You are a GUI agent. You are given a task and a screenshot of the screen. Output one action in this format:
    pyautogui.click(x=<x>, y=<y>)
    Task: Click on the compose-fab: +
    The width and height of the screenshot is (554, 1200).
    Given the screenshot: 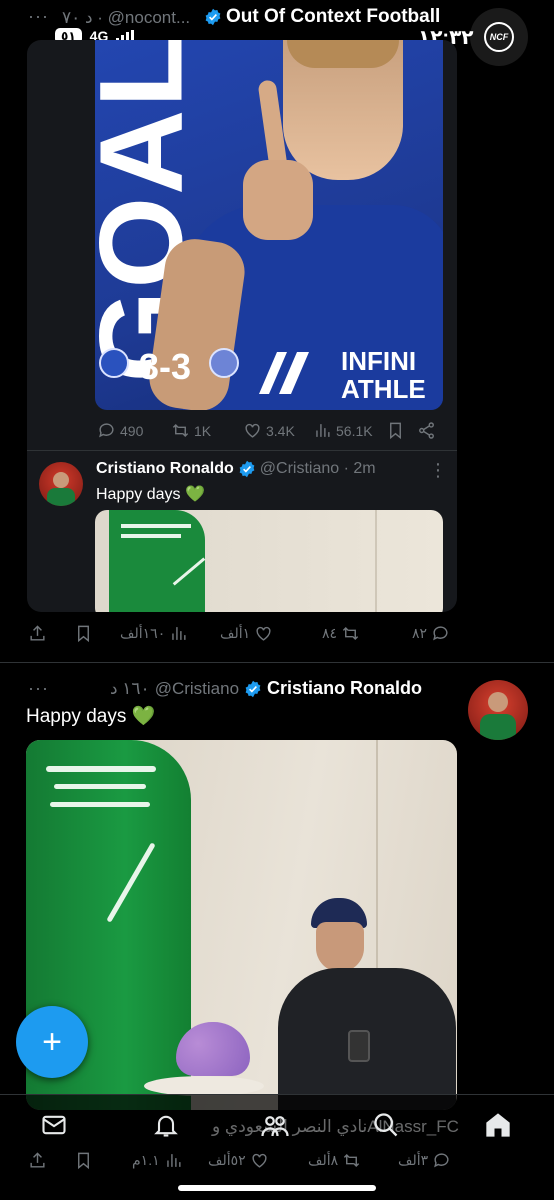 What is the action you would take?
    pyautogui.click(x=52, y=1042)
    